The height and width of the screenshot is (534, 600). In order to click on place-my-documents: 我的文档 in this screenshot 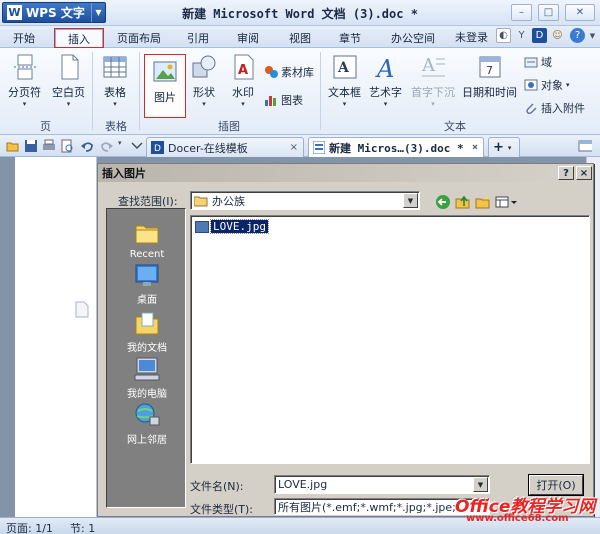, I will do `click(147, 331)`.